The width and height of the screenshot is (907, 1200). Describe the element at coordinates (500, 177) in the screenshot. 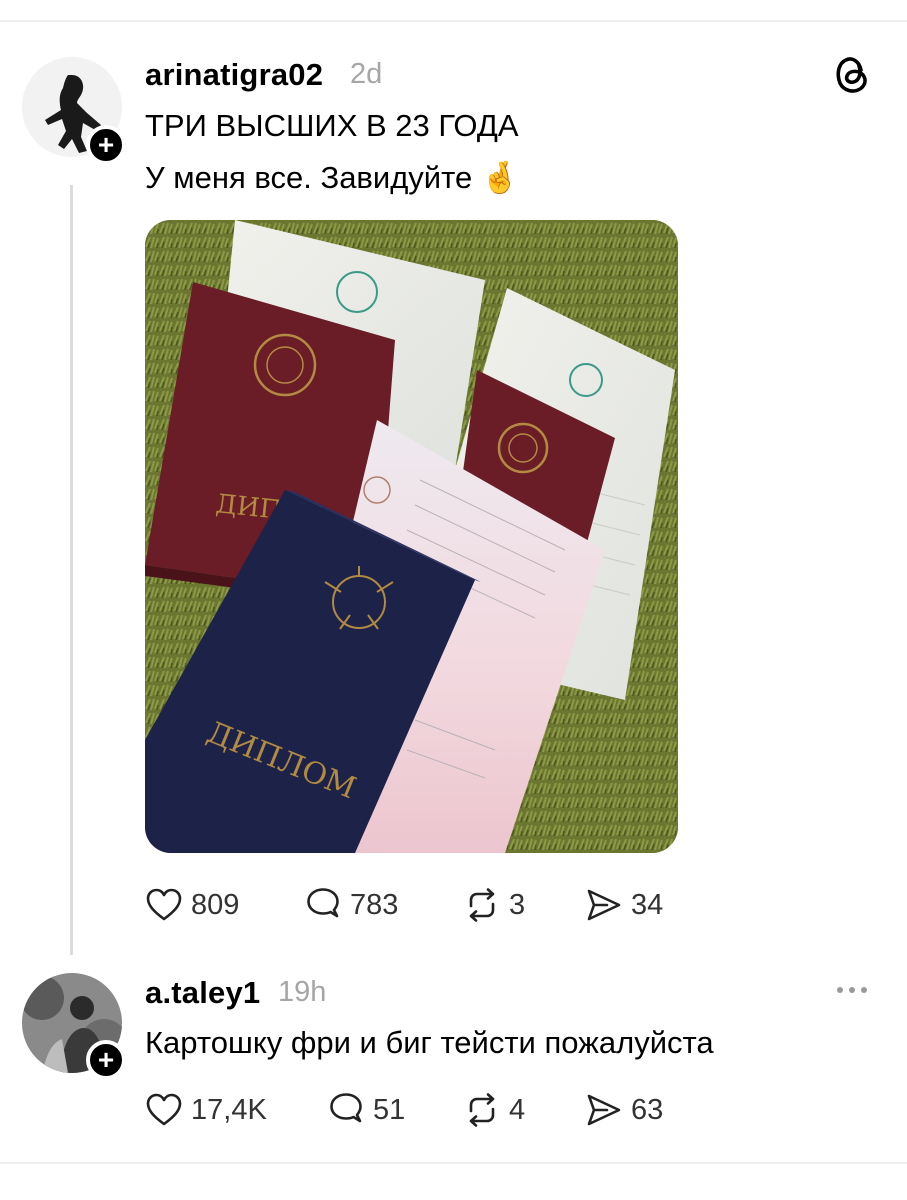

I see `crossed-fingers-emoji: 🤞` at that location.